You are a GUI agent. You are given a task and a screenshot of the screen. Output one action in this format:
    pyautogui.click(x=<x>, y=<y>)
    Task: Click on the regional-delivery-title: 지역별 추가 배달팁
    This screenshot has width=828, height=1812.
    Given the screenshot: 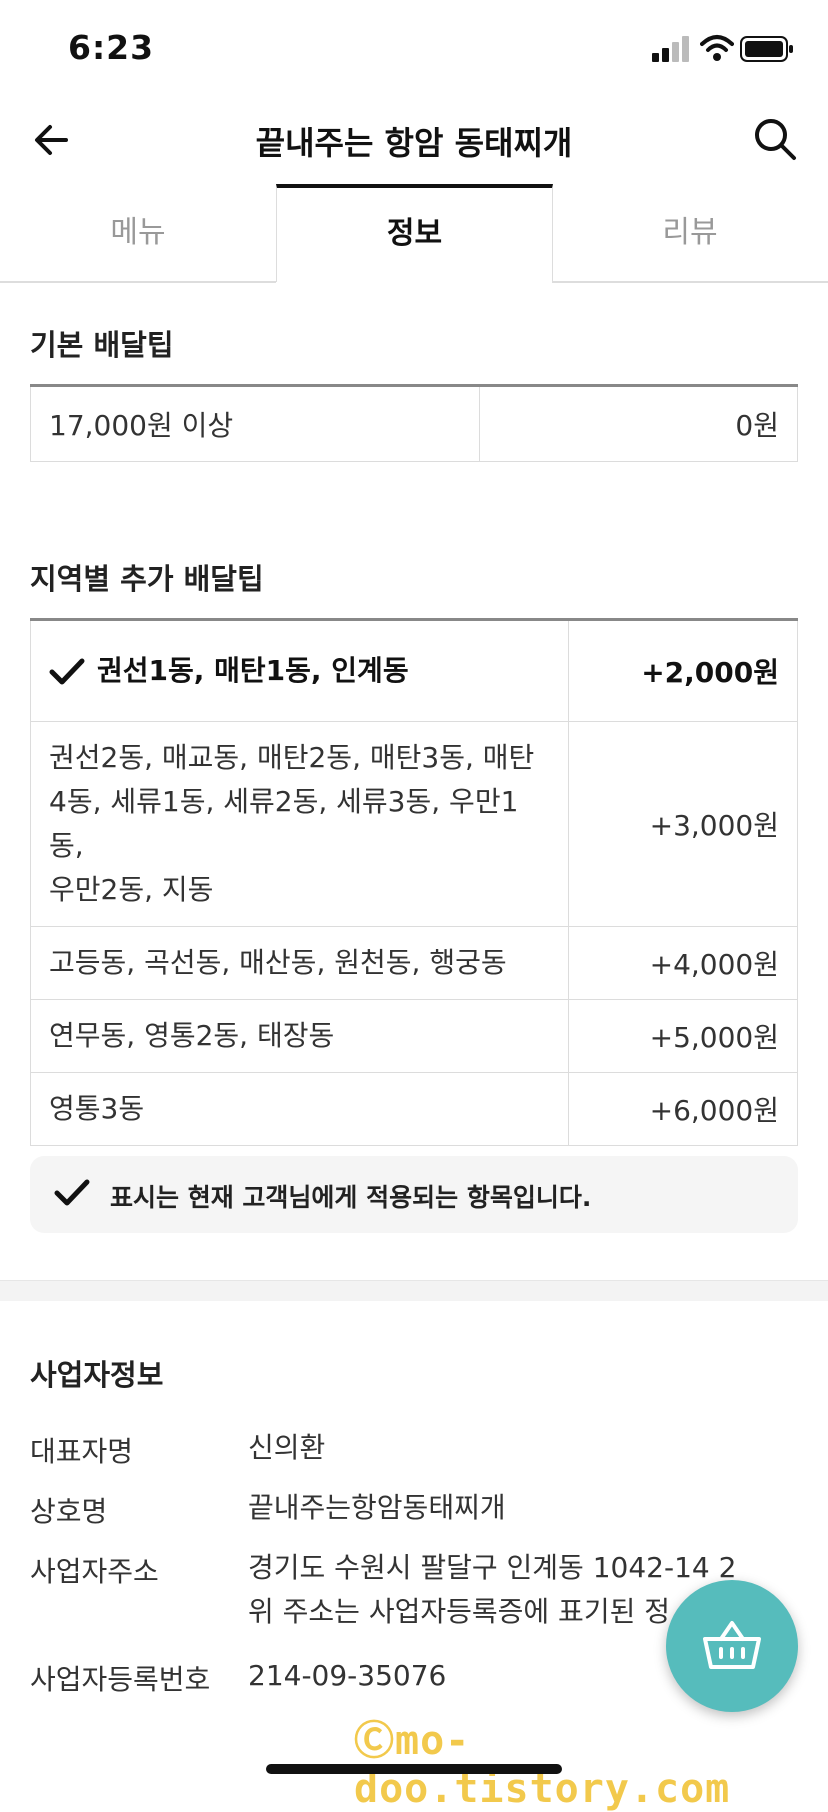 What is the action you would take?
    pyautogui.click(x=147, y=579)
    